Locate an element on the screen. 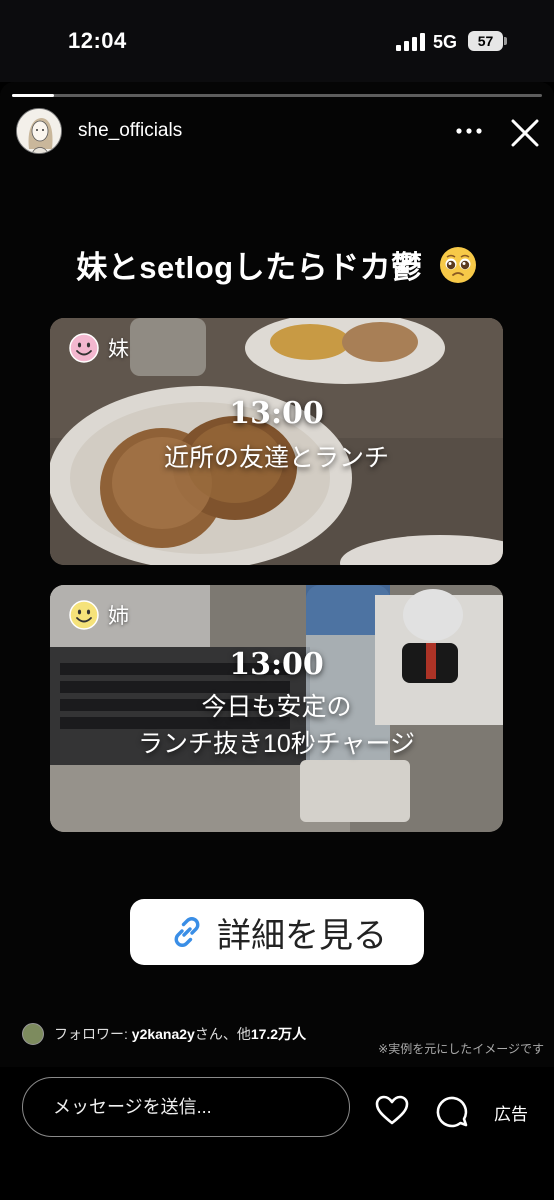 Image resolution: width=554 pixels, height=1200 pixels. smiley-icon-yellow is located at coordinates (84, 615).